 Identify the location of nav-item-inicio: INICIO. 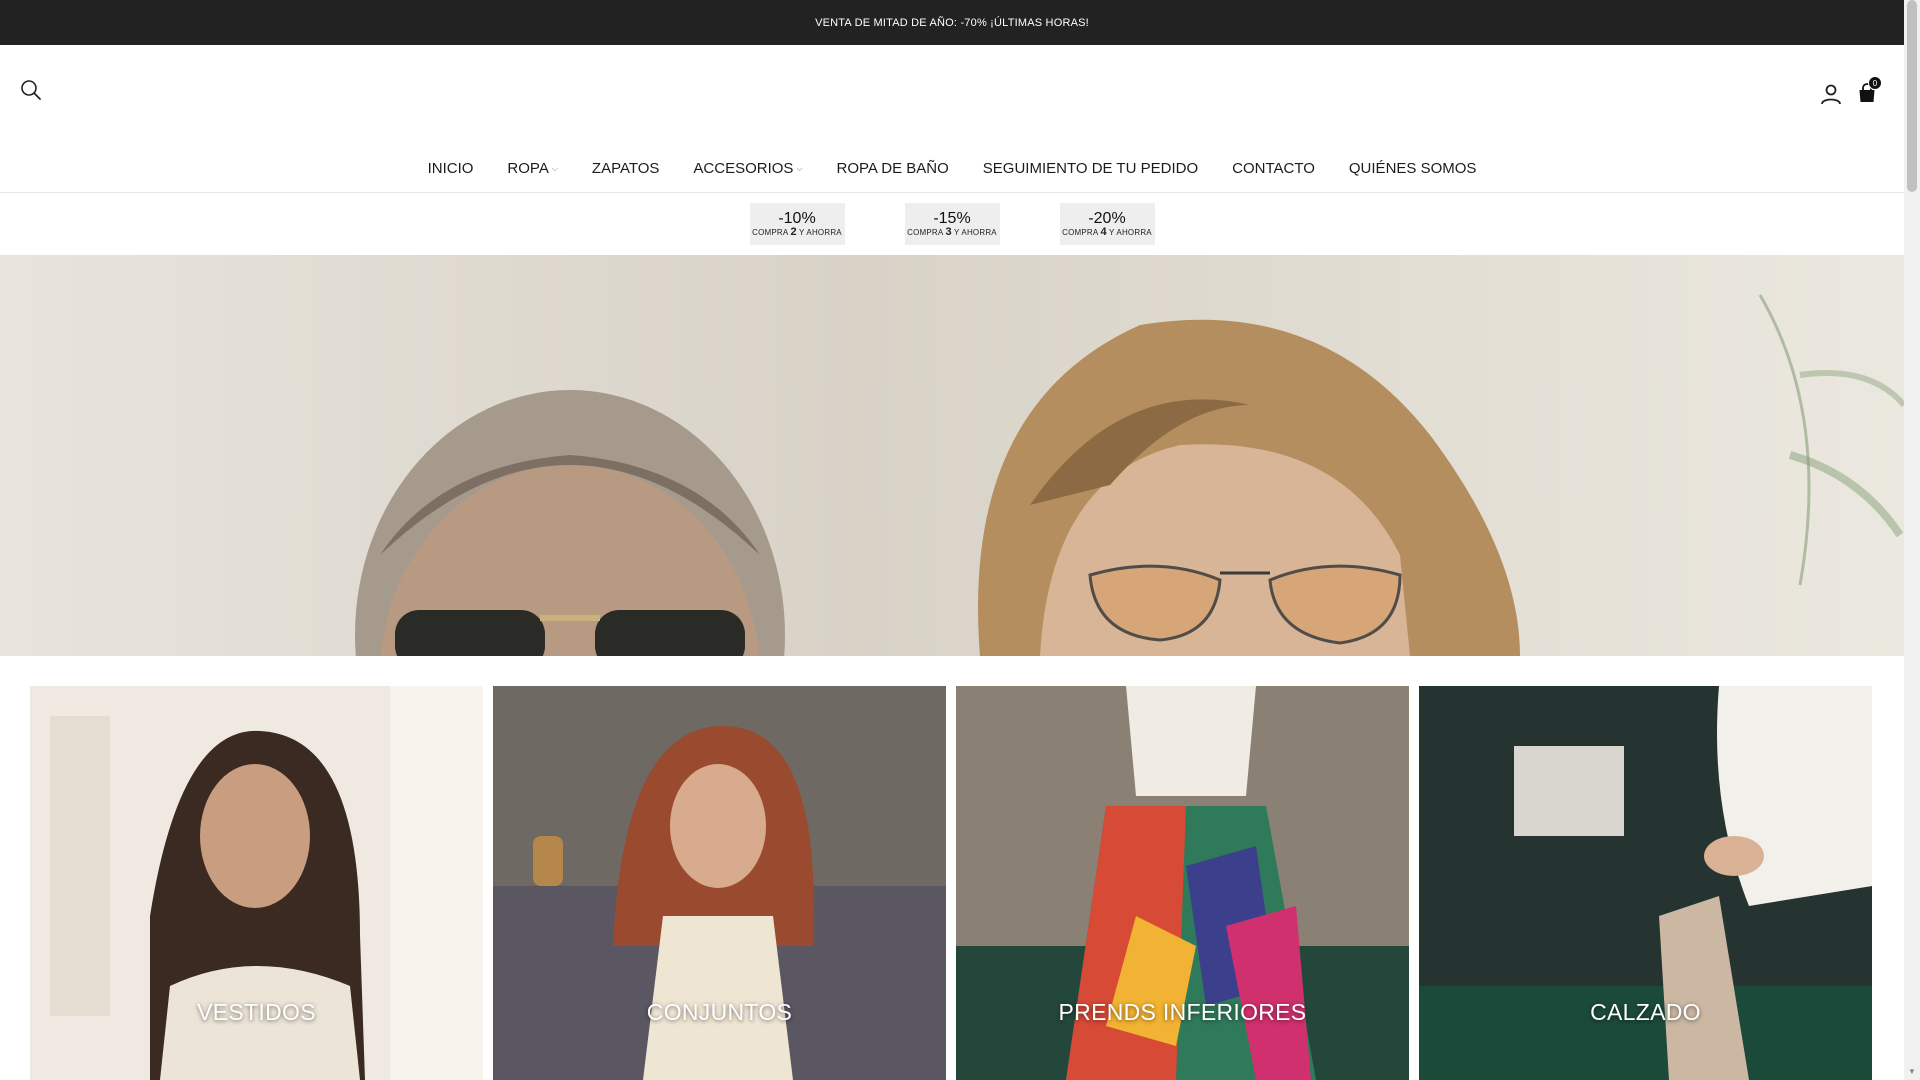
(451, 168).